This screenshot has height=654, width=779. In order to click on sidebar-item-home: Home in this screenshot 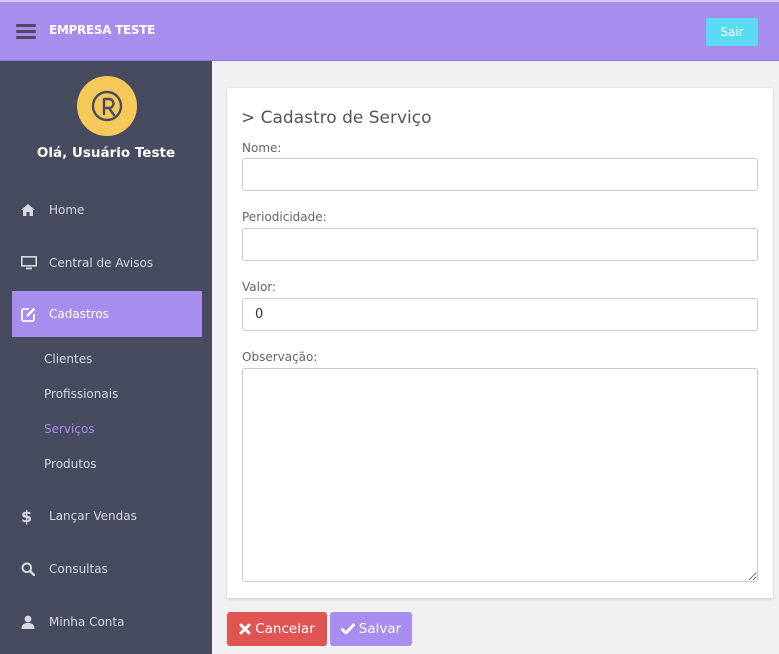, I will do `click(107, 210)`.